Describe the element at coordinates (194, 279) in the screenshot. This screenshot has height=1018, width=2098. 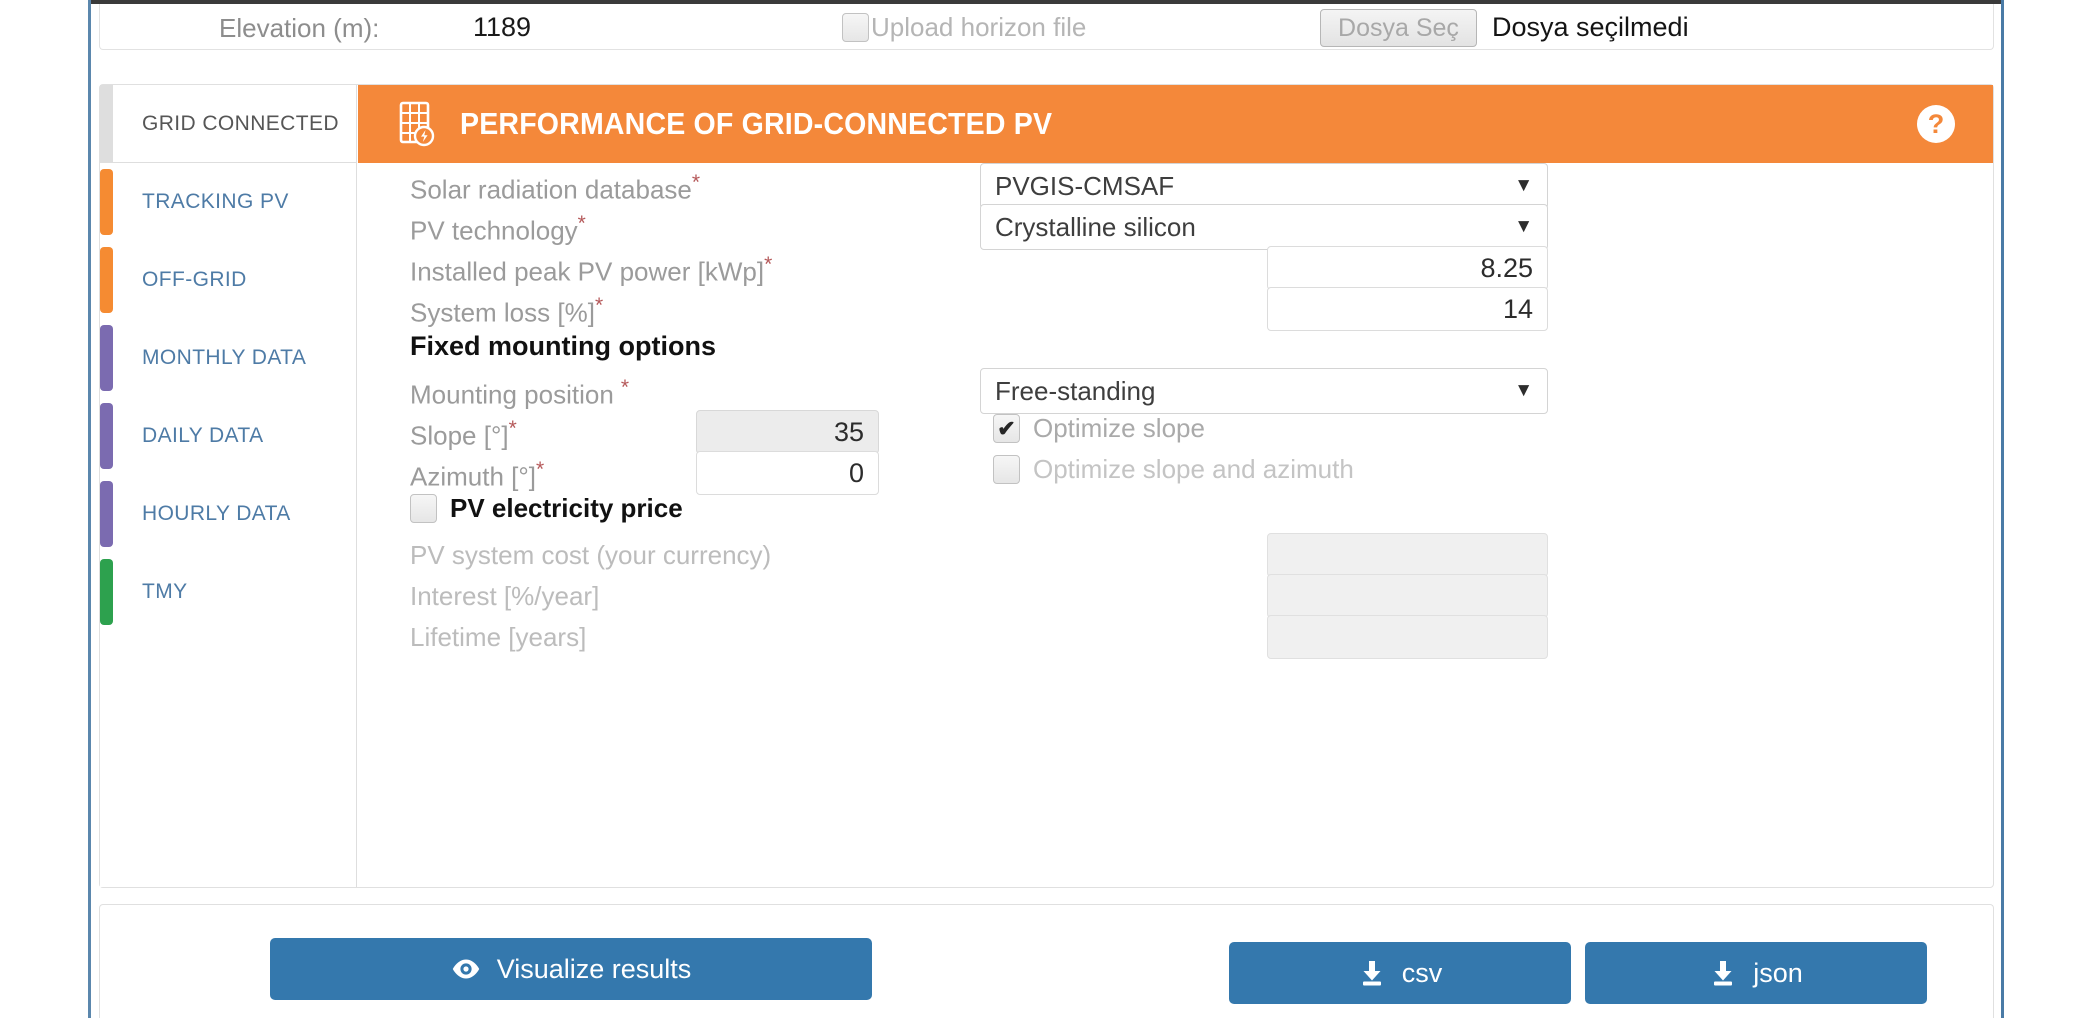
I see `sidebar-item-label: OFF-GRID` at that location.